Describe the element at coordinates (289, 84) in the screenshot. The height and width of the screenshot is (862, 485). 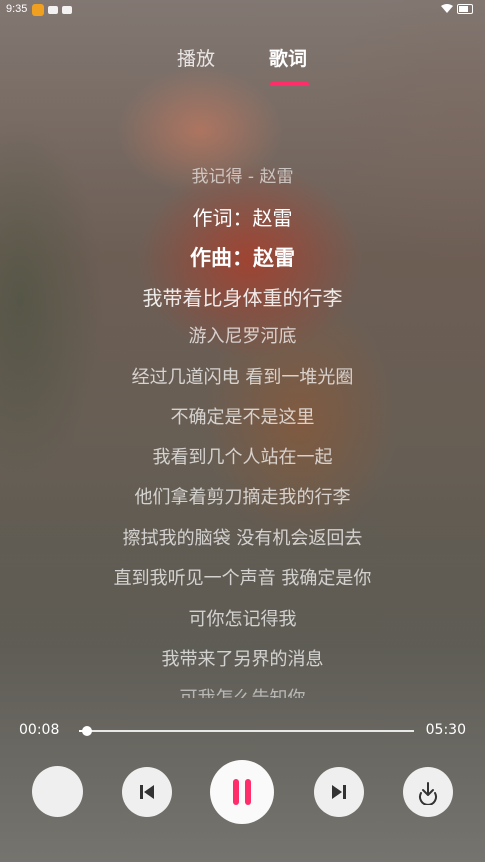
I see `active-tab-indicator` at that location.